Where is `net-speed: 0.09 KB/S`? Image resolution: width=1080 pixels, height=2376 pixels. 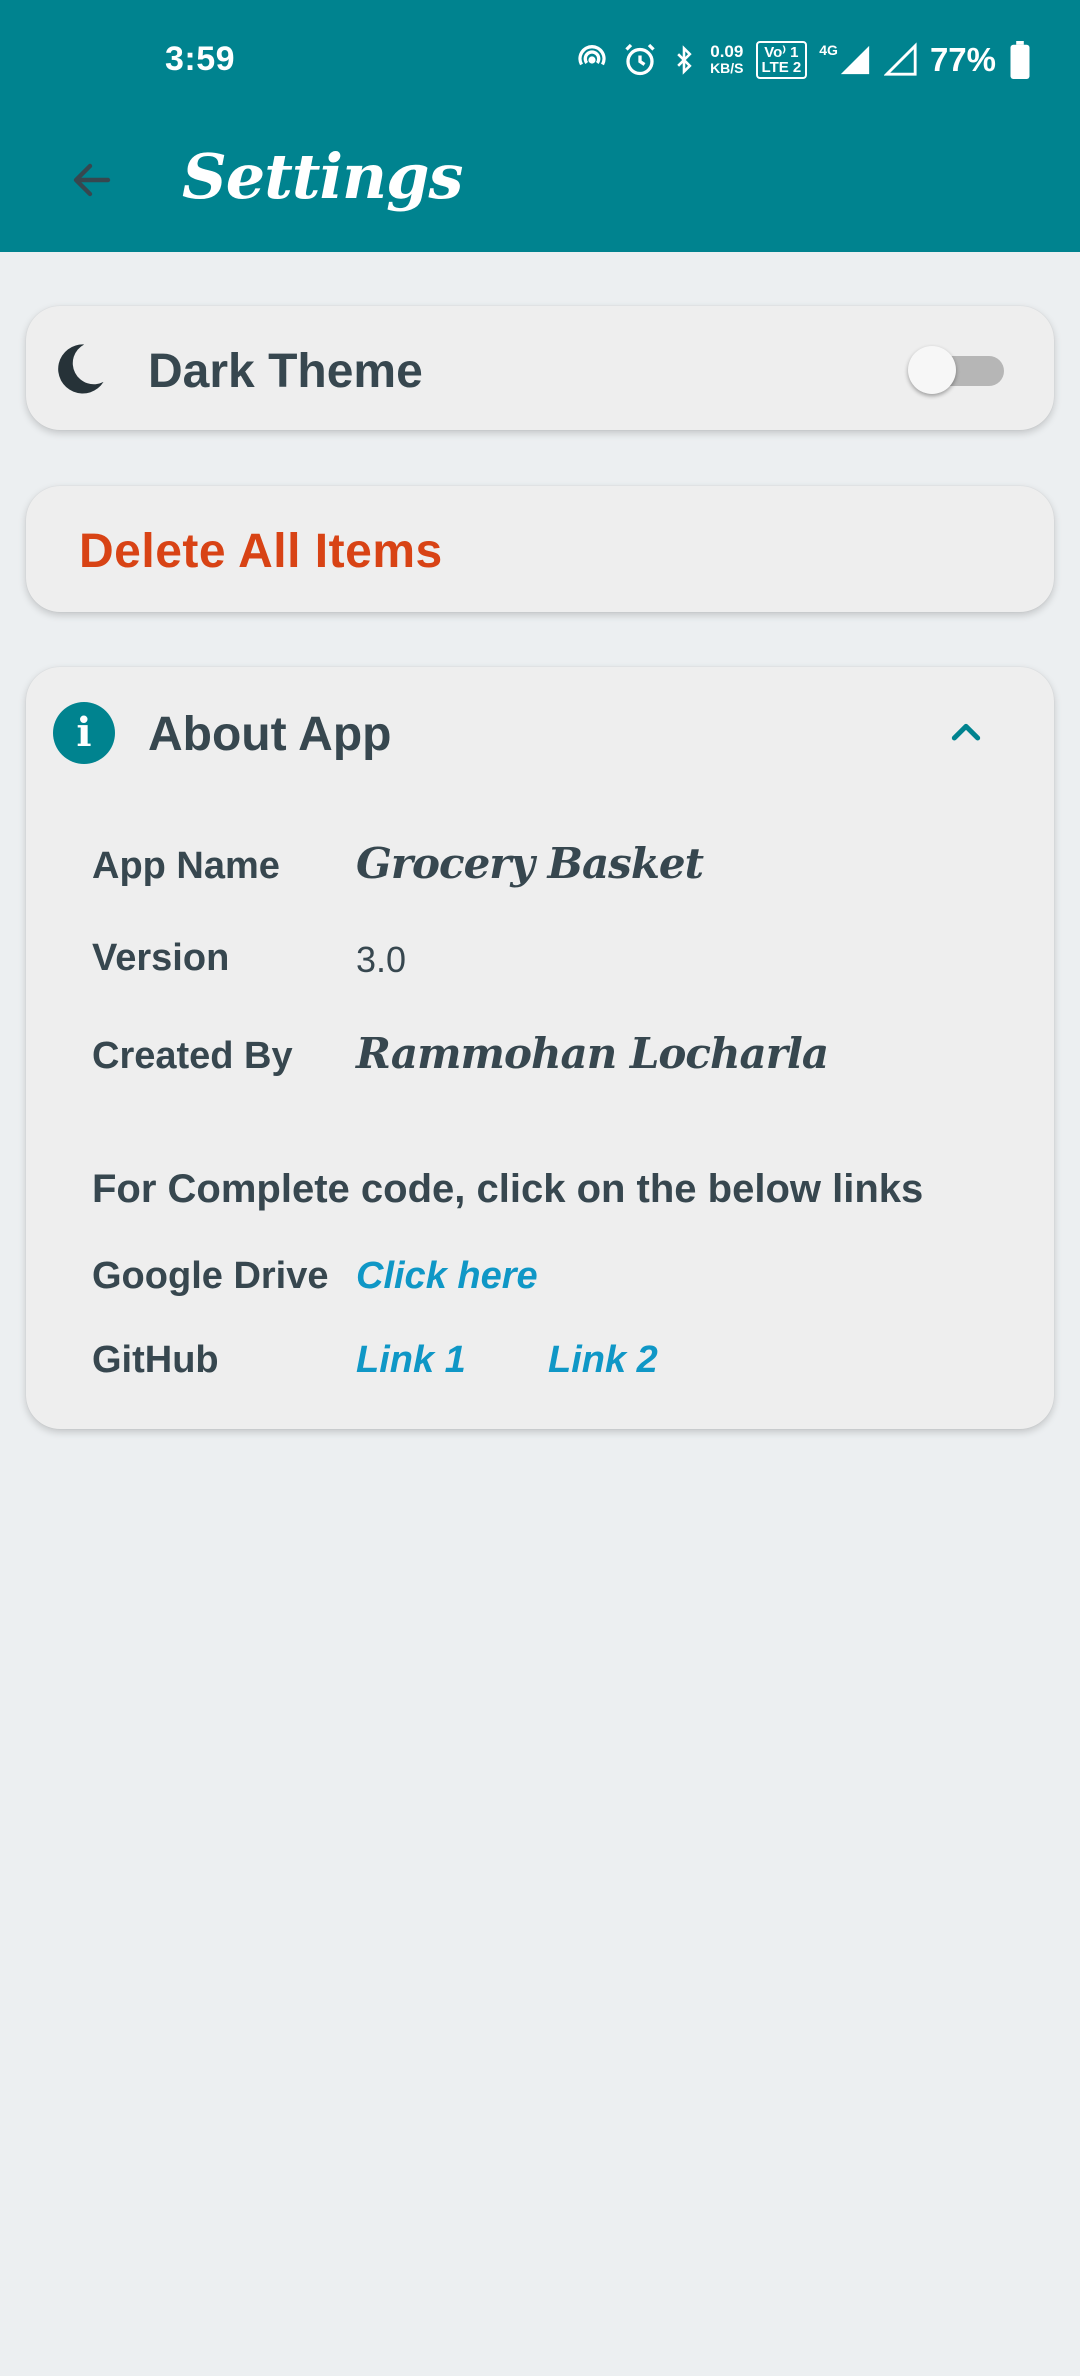
net-speed: 0.09 KB/S is located at coordinates (727, 59).